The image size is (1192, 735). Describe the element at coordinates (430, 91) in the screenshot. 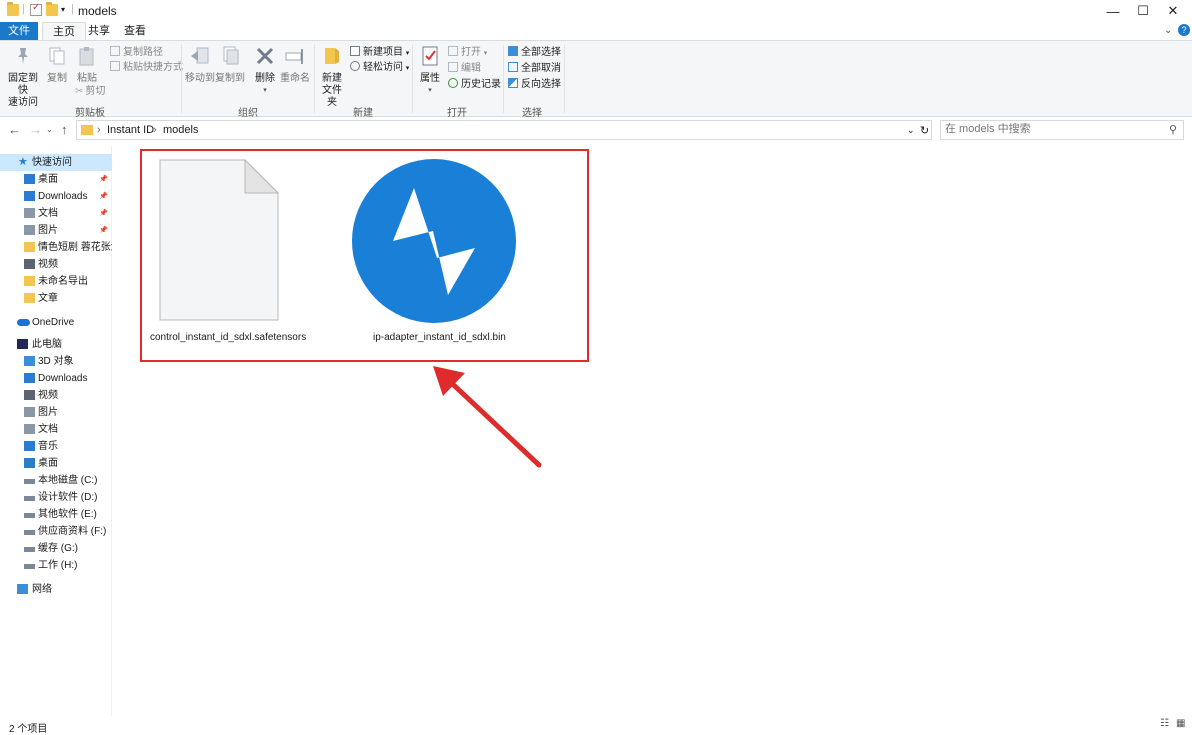

I see `properties-dropdown-icon: ▾` at that location.